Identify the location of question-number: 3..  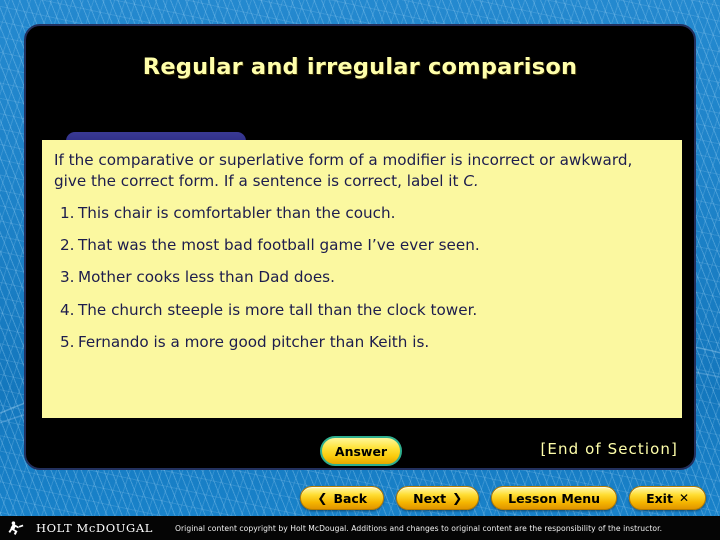
(67, 277).